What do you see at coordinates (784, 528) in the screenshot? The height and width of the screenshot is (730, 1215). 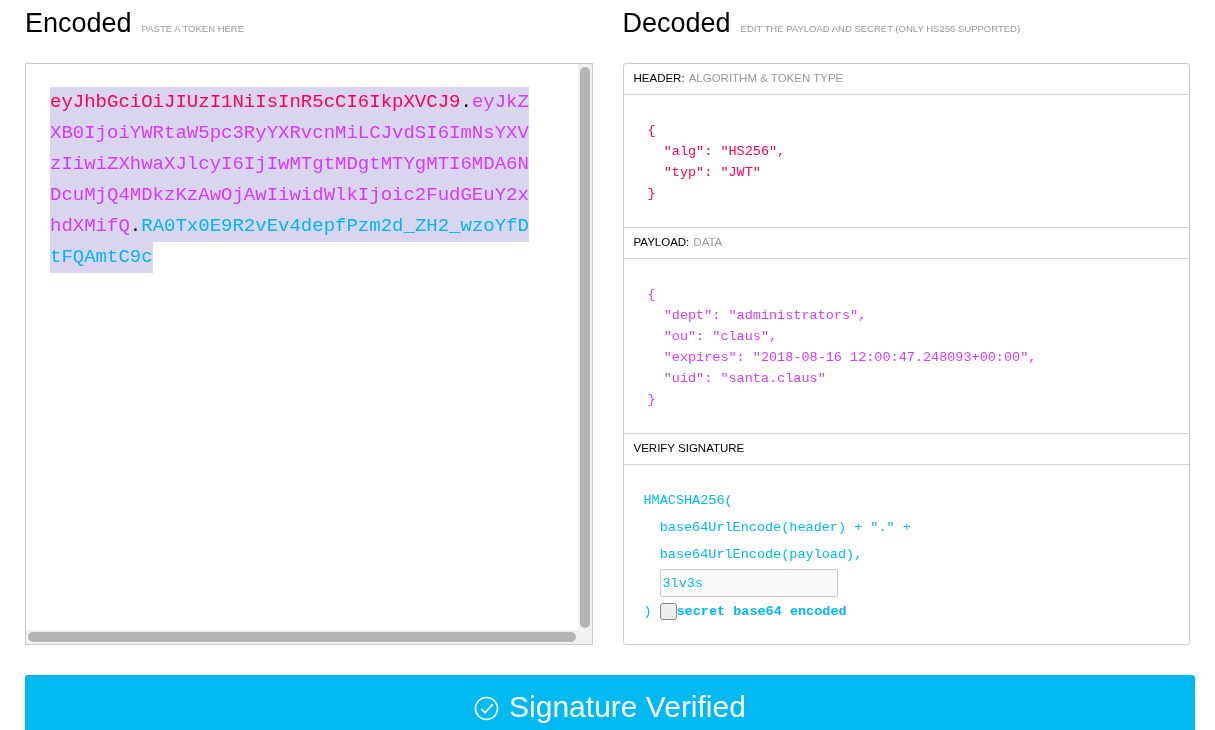 I see `code-line: base64UrlEncode(header) + "." +` at bounding box center [784, 528].